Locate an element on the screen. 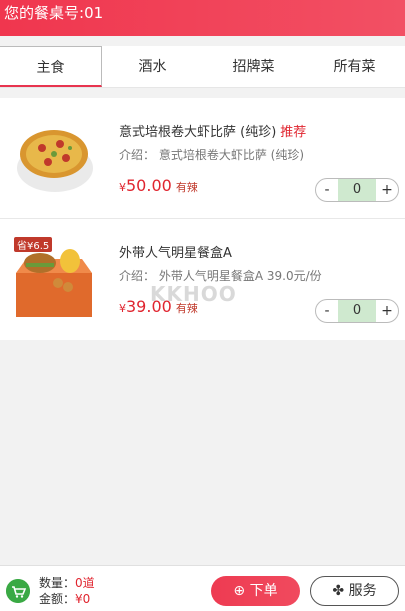 The width and height of the screenshot is (405, 611). order-label: 下单 is located at coordinates (263, 591).